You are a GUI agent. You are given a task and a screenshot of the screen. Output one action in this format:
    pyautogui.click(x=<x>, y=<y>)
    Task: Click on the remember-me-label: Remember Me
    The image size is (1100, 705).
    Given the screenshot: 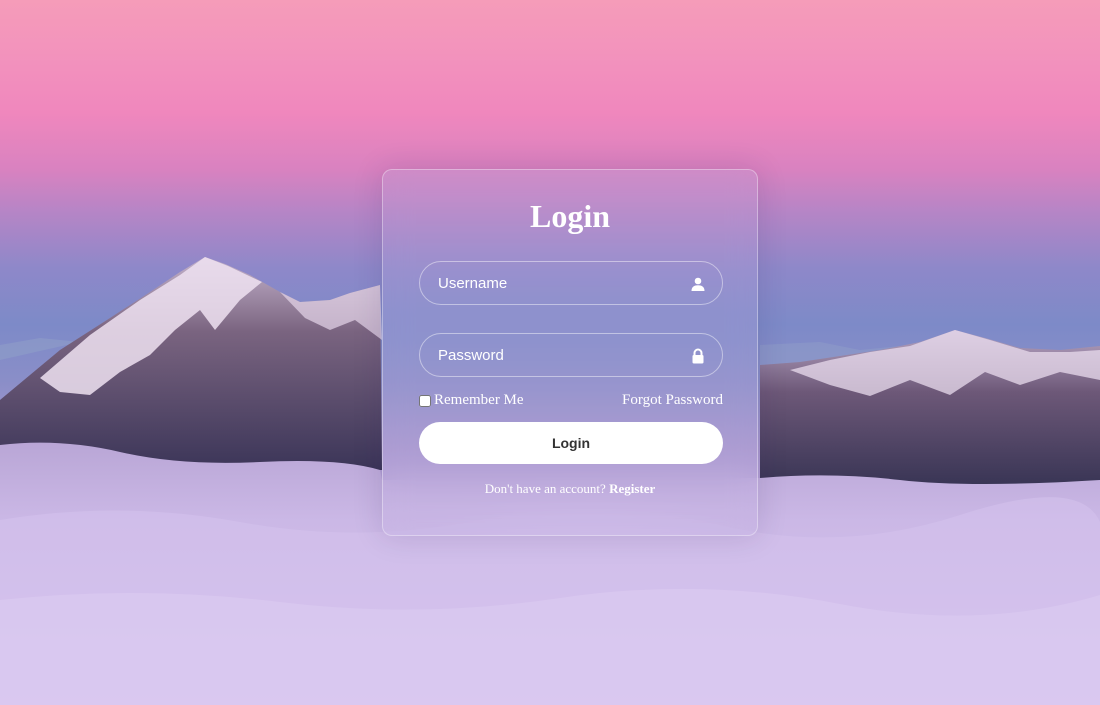 What is the action you would take?
    pyautogui.click(x=471, y=400)
    